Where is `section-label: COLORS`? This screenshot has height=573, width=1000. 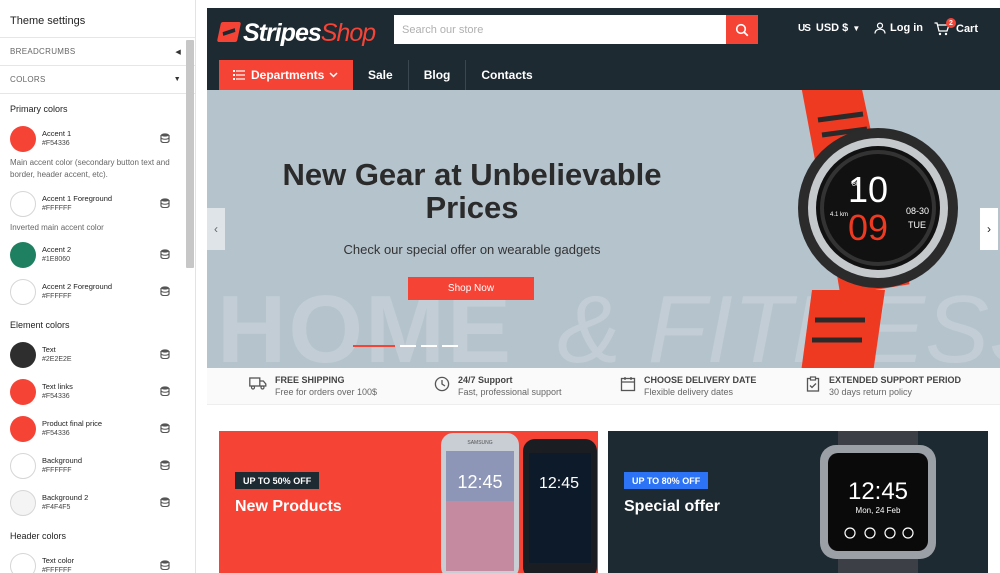 section-label: COLORS is located at coordinates (28, 79).